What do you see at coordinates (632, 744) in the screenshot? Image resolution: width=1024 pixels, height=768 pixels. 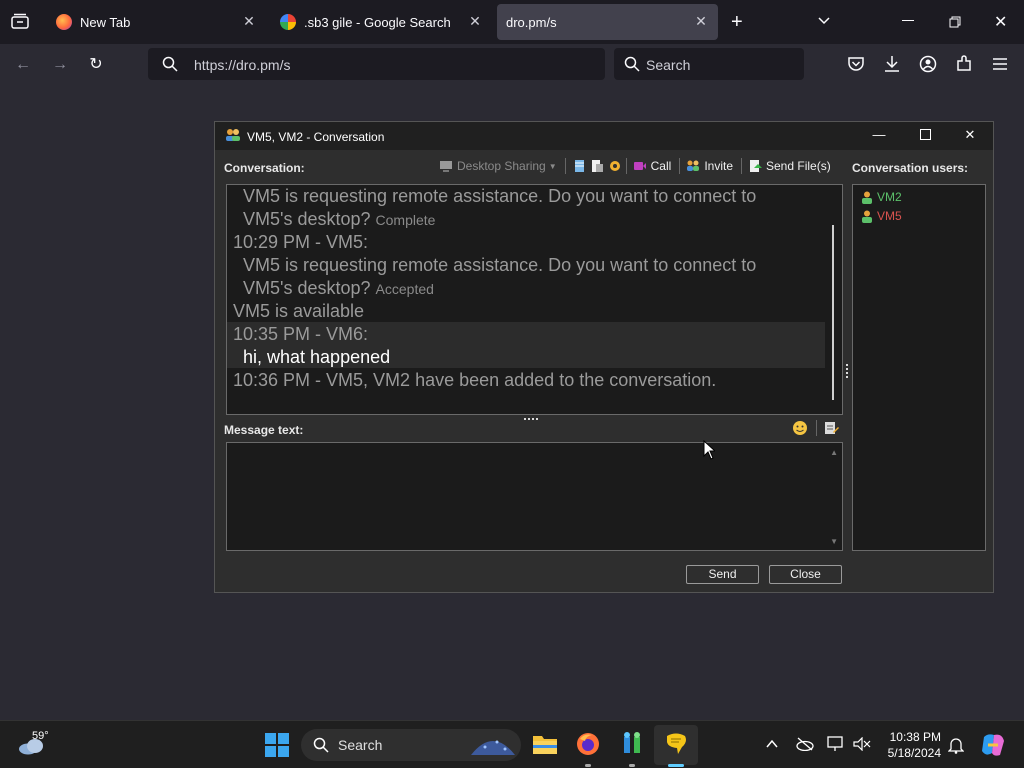 I see `network-app-icon` at bounding box center [632, 744].